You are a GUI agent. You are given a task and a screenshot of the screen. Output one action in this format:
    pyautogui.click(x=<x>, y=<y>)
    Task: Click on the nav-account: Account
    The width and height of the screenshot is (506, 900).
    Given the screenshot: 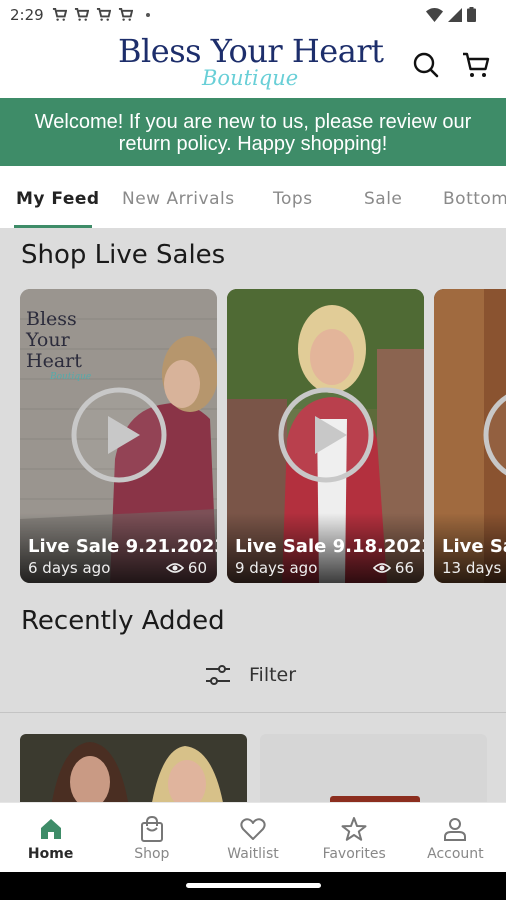 What is the action you would take?
    pyautogui.click(x=455, y=837)
    